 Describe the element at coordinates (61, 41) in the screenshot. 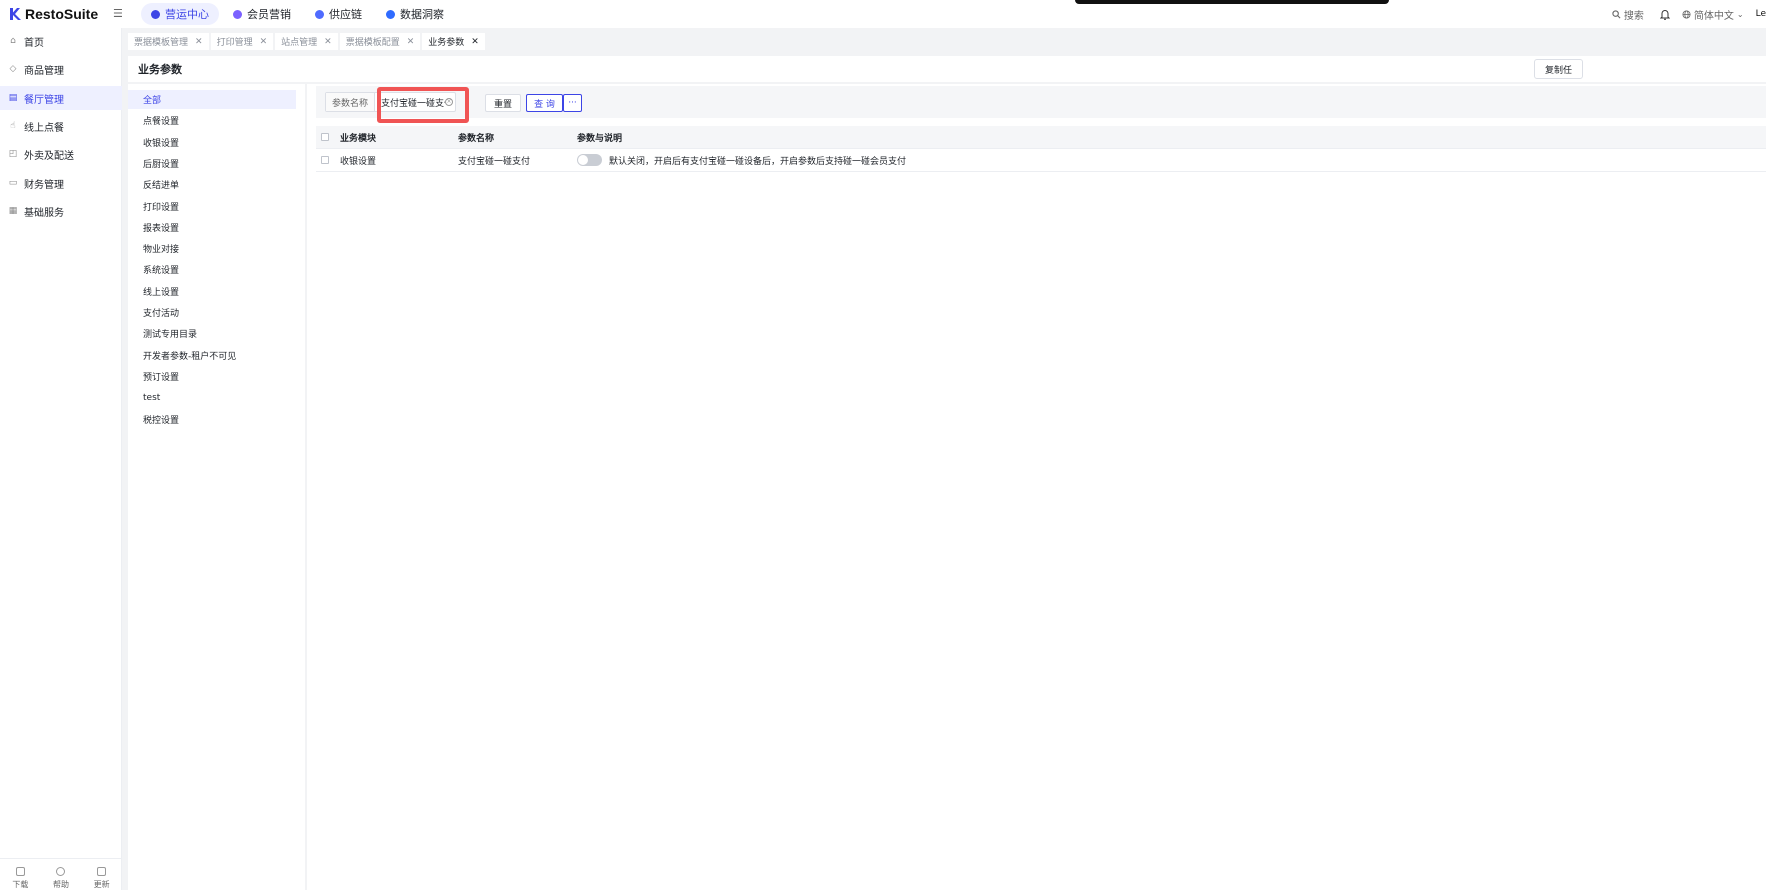

I see `sidebar-item: ⌂ 首页` at that location.